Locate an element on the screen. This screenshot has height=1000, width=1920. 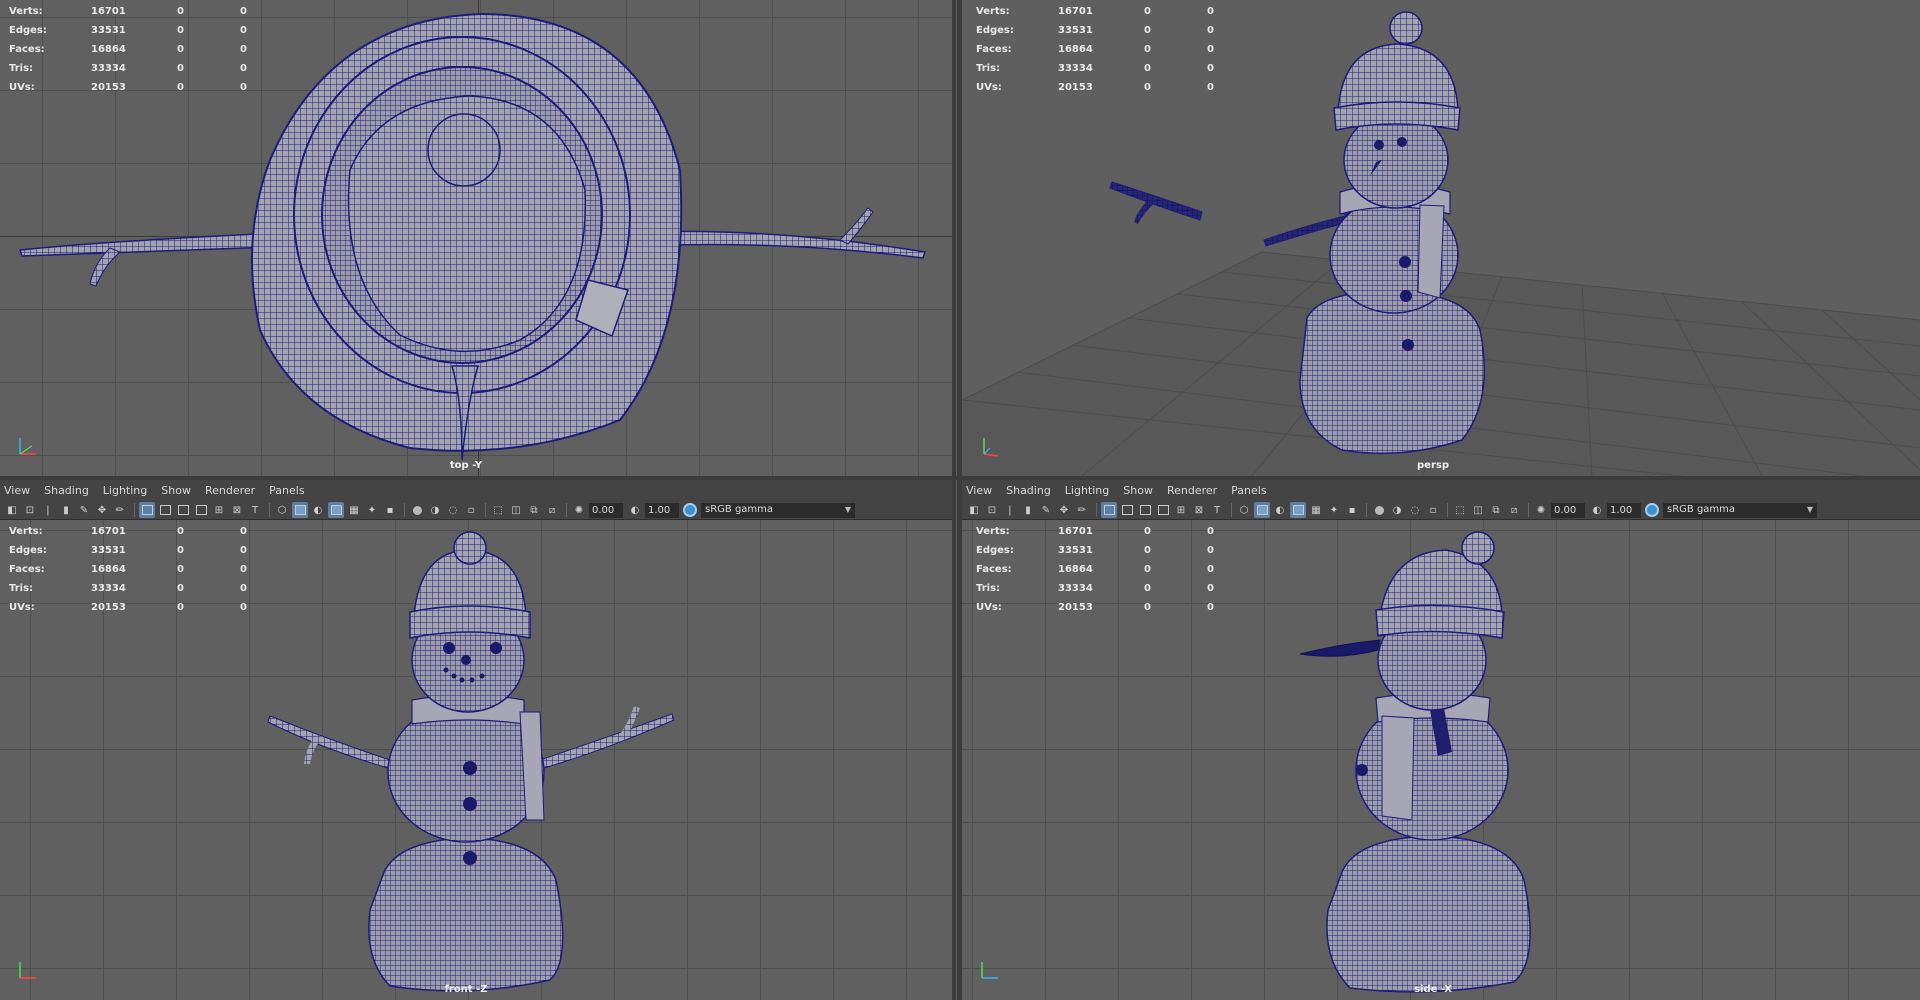
viewport-splitter-vertical is located at coordinates (957, 500).